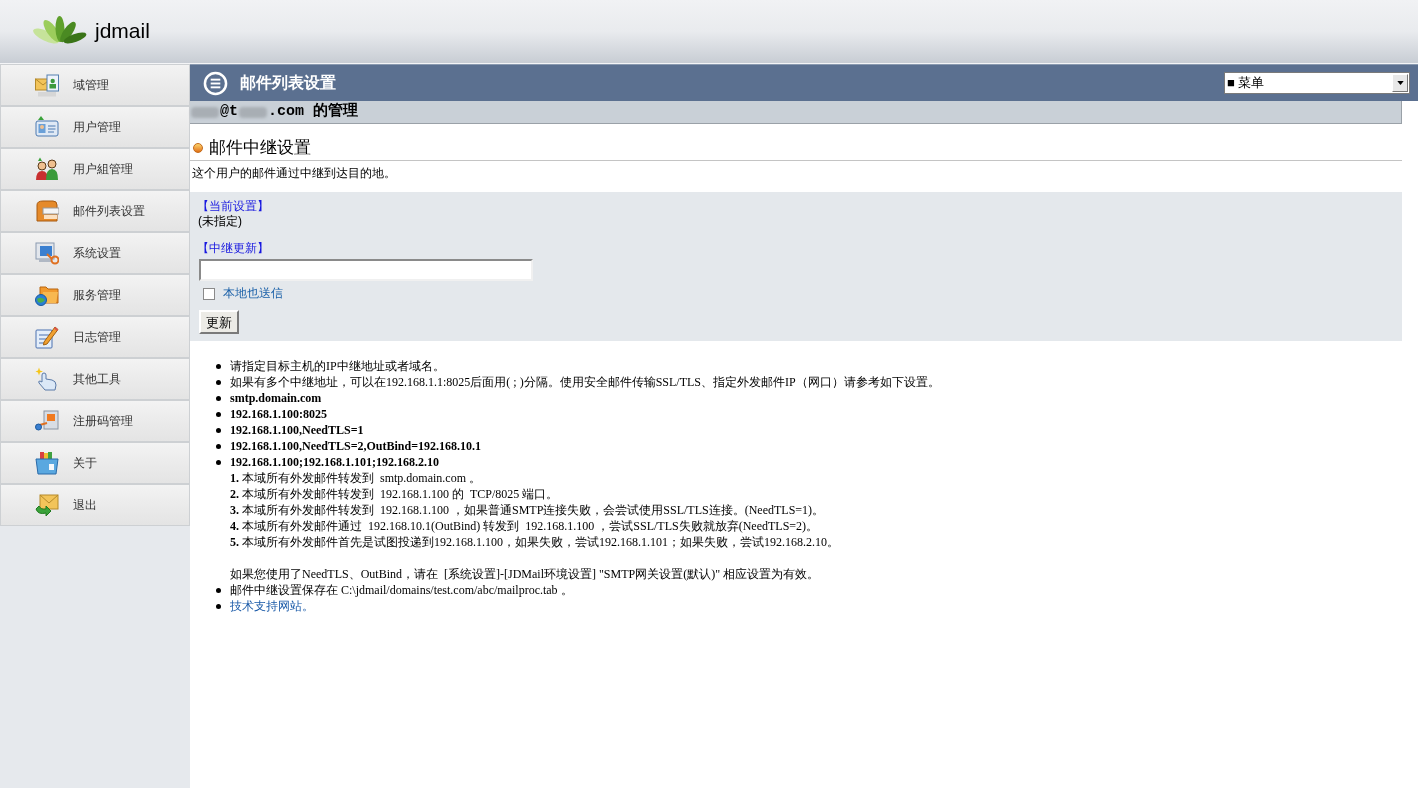  Describe the element at coordinates (278, 414) in the screenshot. I see `example-text: 192.168.1.100:8025` at that location.